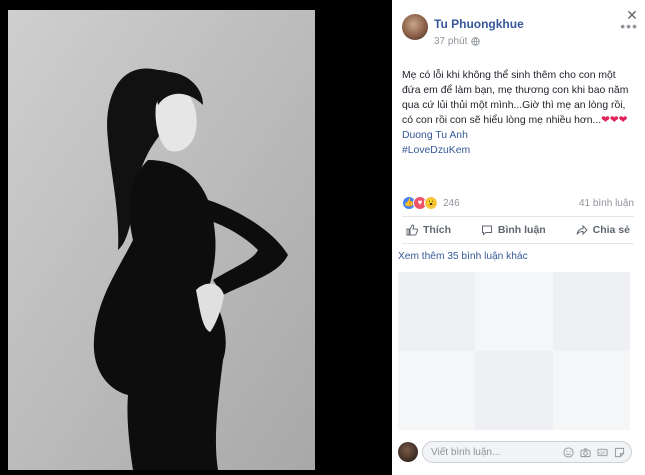 This screenshot has width=645, height=475. Describe the element at coordinates (614, 120) in the screenshot. I see `hearts-emoji: ❤❤❤` at that location.